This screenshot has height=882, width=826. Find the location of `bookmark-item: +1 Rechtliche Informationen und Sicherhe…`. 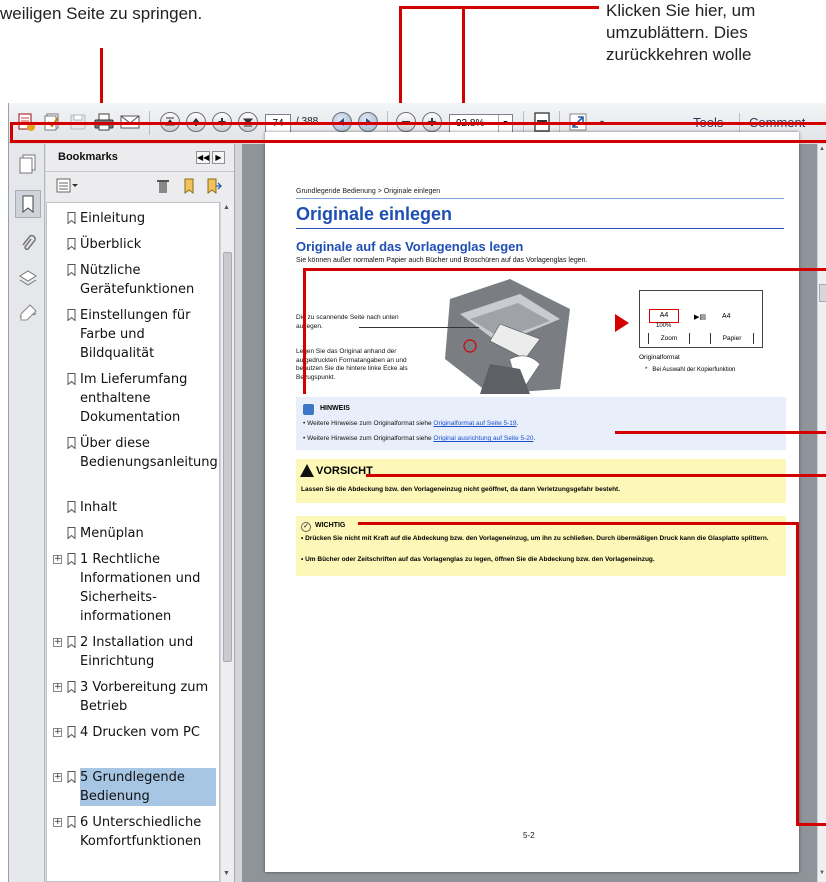

bookmark-item: +1 Rechtliche Informationen und Sicherhe… is located at coordinates (133, 588).